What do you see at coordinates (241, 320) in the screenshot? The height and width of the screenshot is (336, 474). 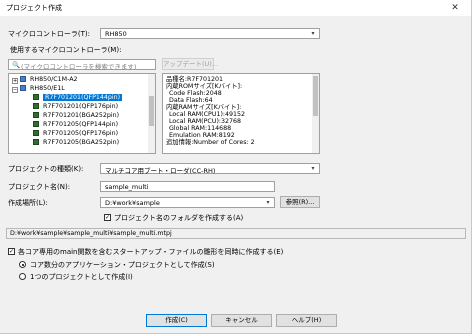 I see `cancel-button: キャンセル` at bounding box center [241, 320].